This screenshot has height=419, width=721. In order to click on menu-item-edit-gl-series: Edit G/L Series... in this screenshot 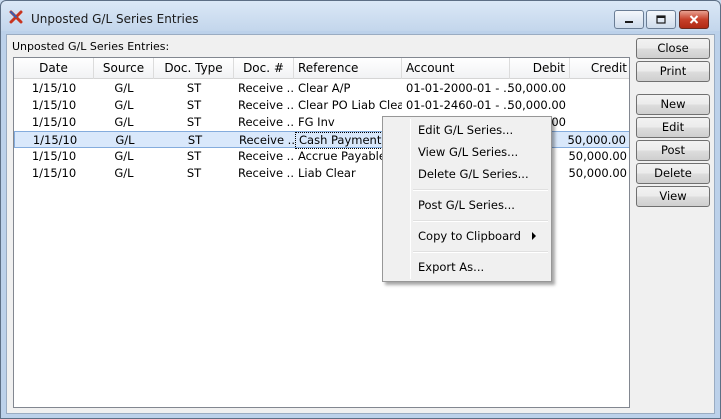, I will do `click(467, 130)`.